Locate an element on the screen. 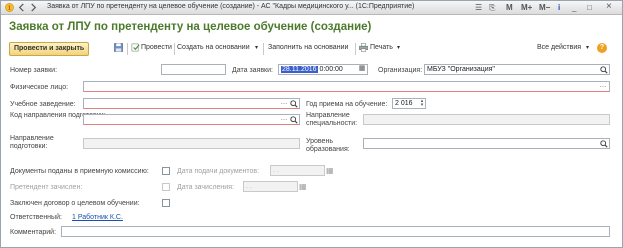  organization-label: Организация: is located at coordinates (400, 70).